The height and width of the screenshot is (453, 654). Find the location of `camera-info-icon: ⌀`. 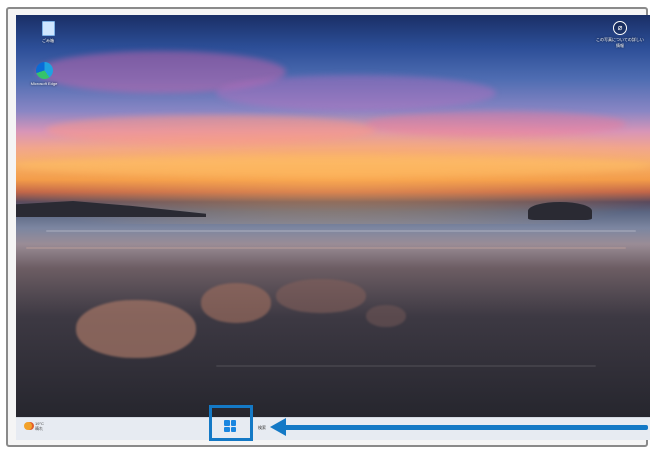

camera-info-icon: ⌀ is located at coordinates (620, 28).